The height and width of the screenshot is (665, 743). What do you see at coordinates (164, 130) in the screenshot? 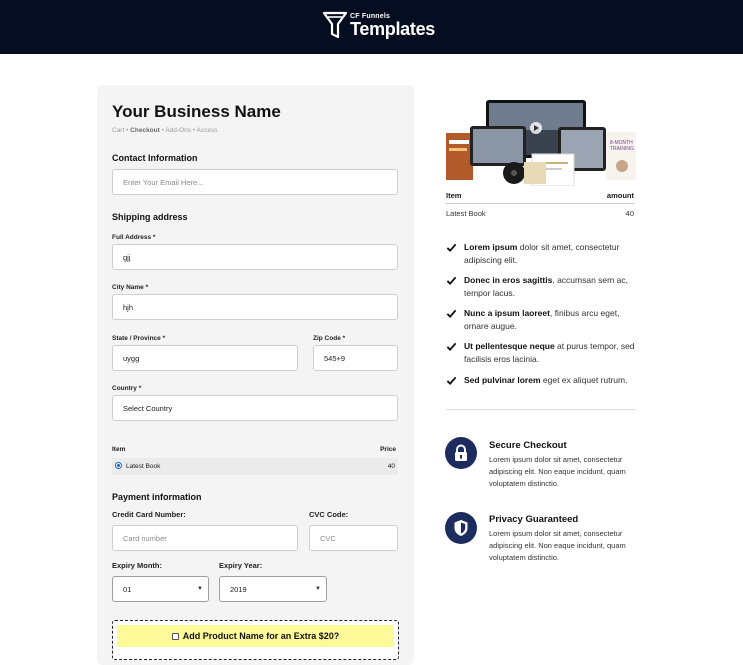
I see `breadcrumb: Cart • Checkout • Add-Ons • Access` at bounding box center [164, 130].